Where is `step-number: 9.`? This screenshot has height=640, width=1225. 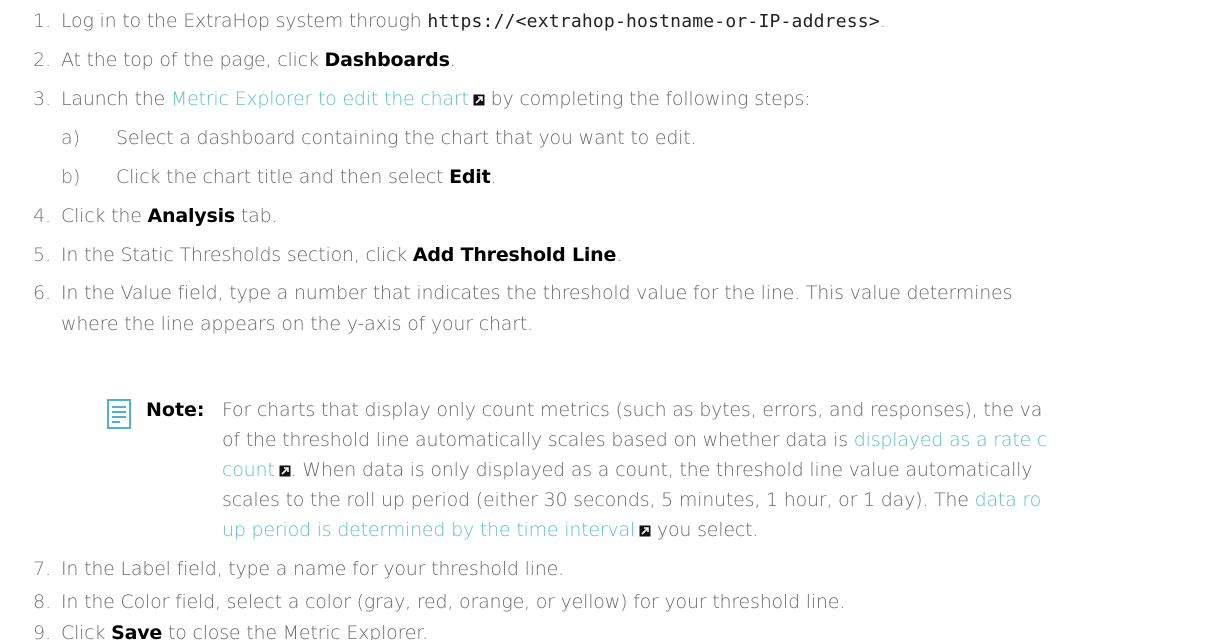
step-number: 9. is located at coordinates (42, 631).